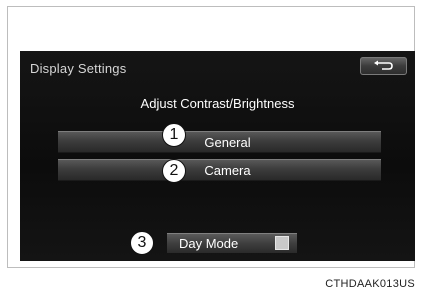 The width and height of the screenshot is (421, 293). Describe the element at coordinates (227, 170) in the screenshot. I see `camera-button-label: Camera` at that location.